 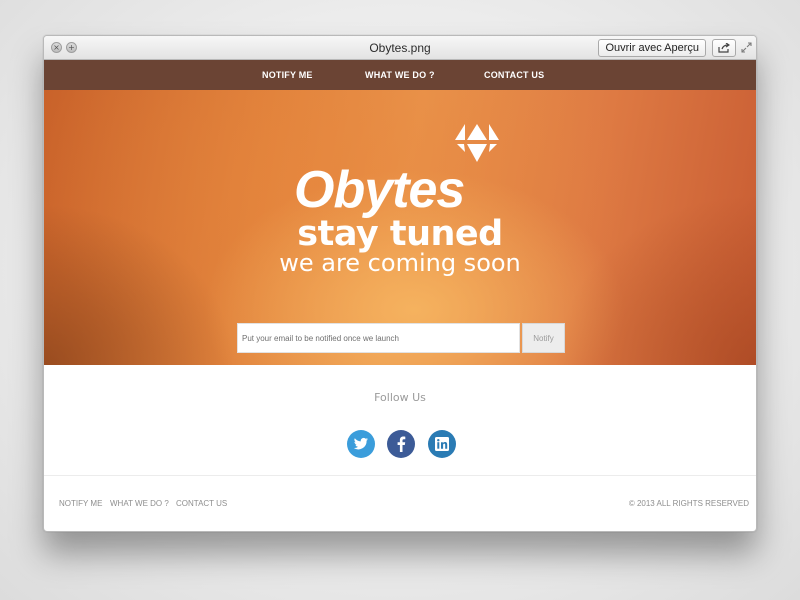 I want to click on hero-subtitle: we are coming soon, so click(x=400, y=263).